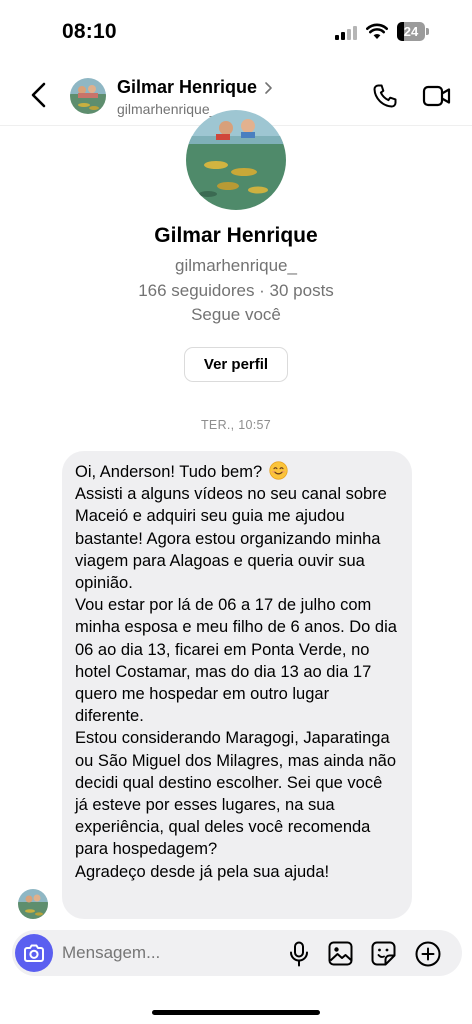  I want to click on header-name-row: Gilmar Henrique, so click(195, 87).